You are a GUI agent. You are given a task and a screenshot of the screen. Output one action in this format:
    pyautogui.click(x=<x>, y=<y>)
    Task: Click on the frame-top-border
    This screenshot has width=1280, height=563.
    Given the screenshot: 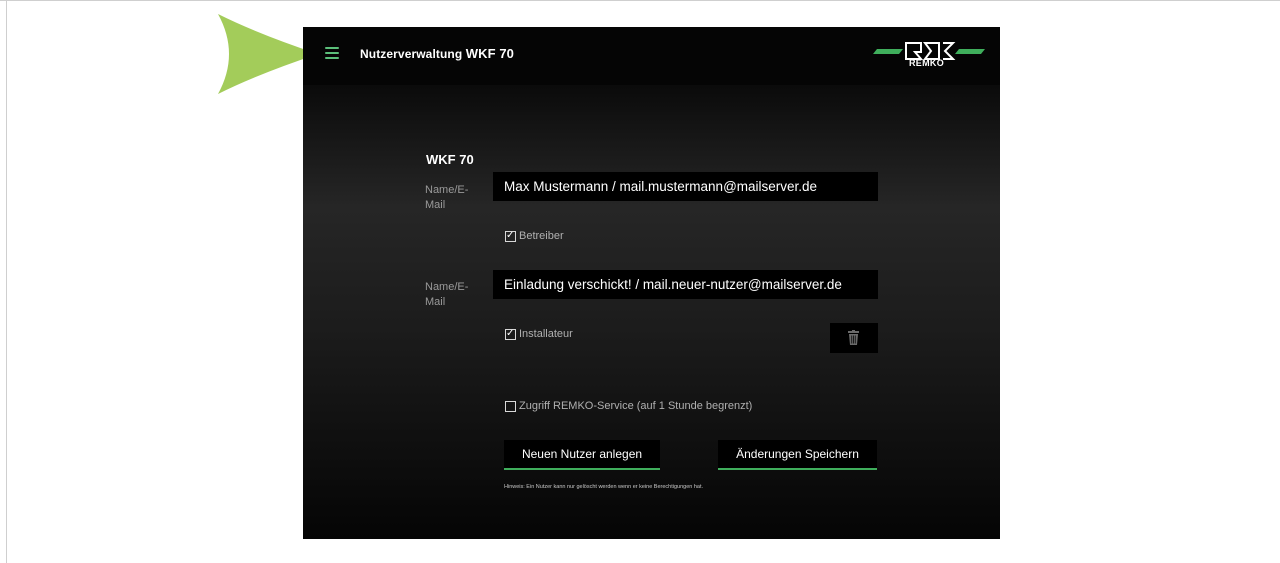 What is the action you would take?
    pyautogui.click(x=640, y=0)
    